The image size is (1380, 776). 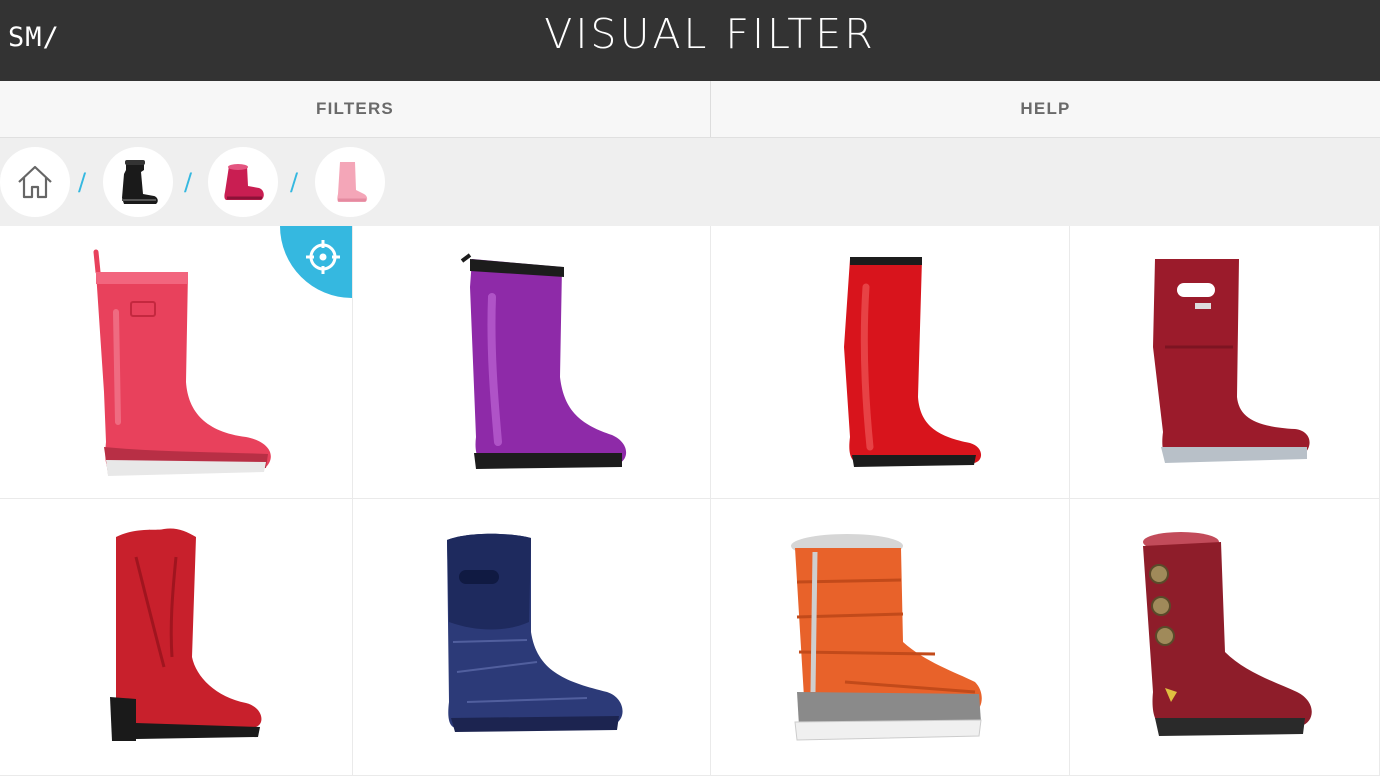 I want to click on breadcrumb-item-black-boot, so click(x=138, y=182).